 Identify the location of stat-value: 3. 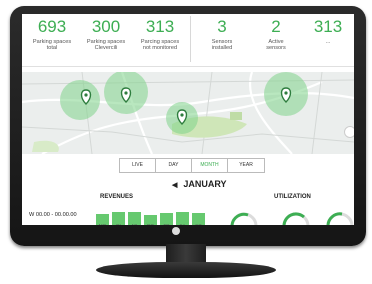
(222, 26).